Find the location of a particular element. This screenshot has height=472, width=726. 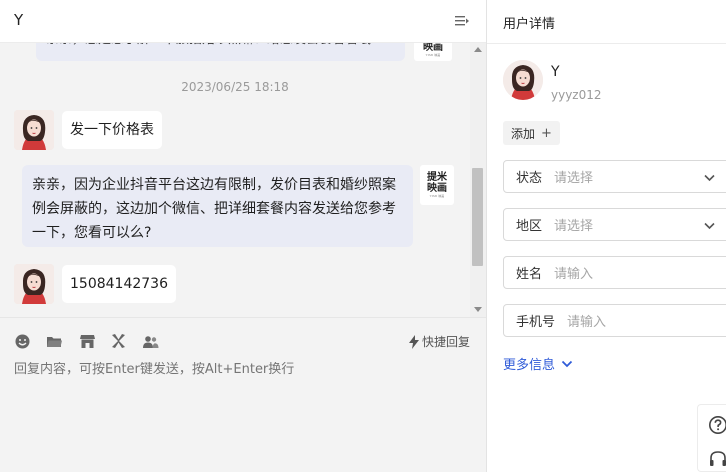

floating-toolbar is located at coordinates (711, 438).